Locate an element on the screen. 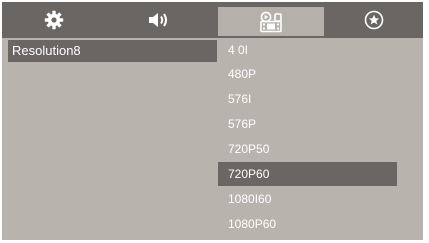 This screenshot has width=429, height=243. tab-audio is located at coordinates (159, 20).